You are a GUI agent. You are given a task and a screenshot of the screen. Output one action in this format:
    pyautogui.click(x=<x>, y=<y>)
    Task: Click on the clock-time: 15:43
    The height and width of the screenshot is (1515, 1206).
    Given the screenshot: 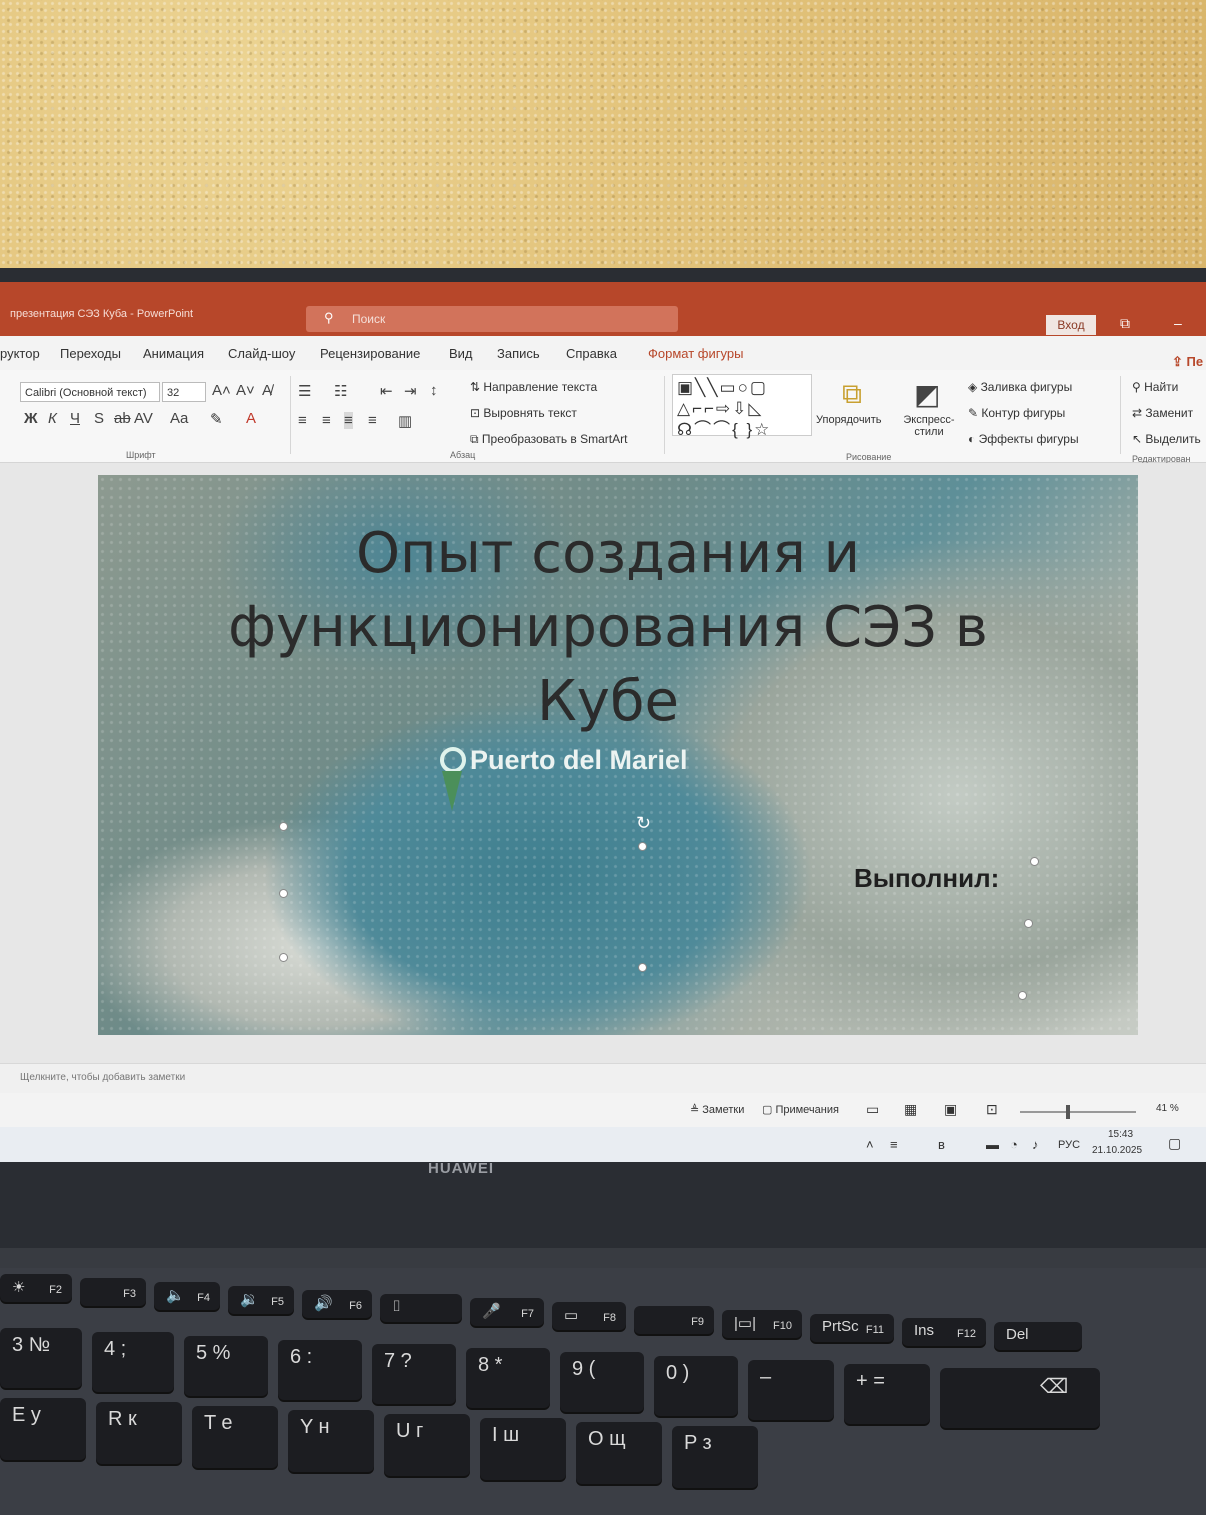 What is the action you would take?
    pyautogui.click(x=1120, y=1134)
    